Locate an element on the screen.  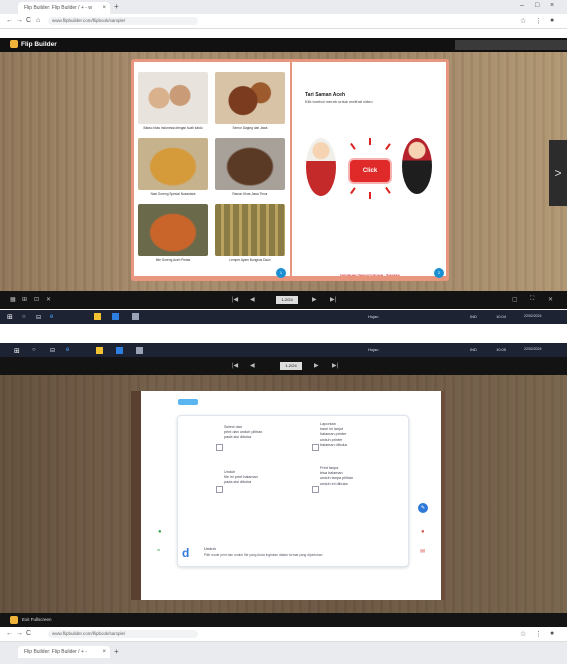
share-icon: ✕ is located at coordinates (48, 299).